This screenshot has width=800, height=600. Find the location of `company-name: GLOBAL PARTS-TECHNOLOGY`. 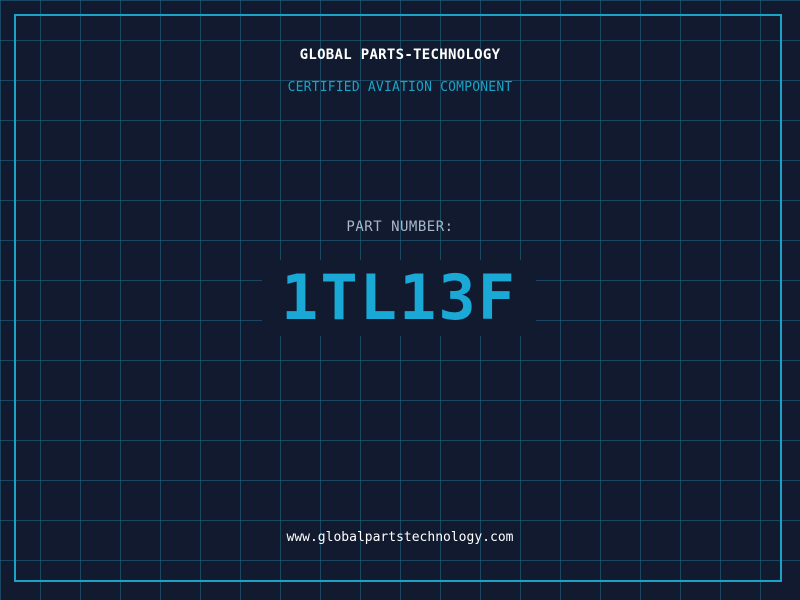

company-name: GLOBAL PARTS-TECHNOLOGY is located at coordinates (400, 55).